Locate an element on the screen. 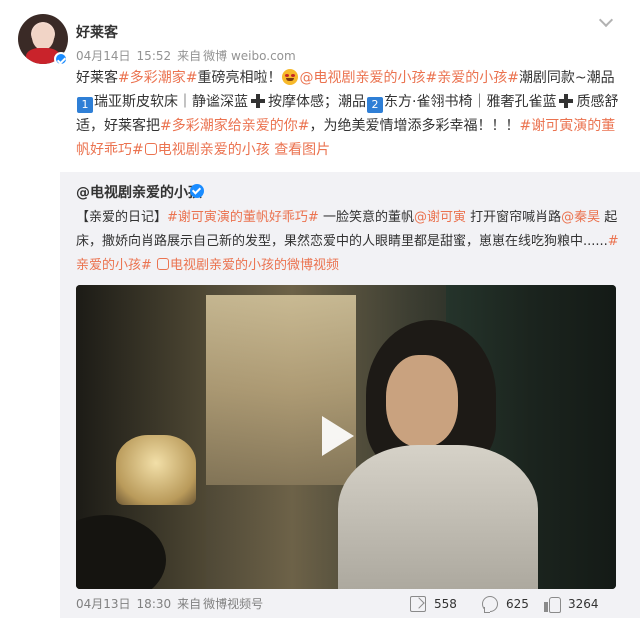 The width and height of the screenshot is (640, 618). video-person-body is located at coordinates (438, 517).